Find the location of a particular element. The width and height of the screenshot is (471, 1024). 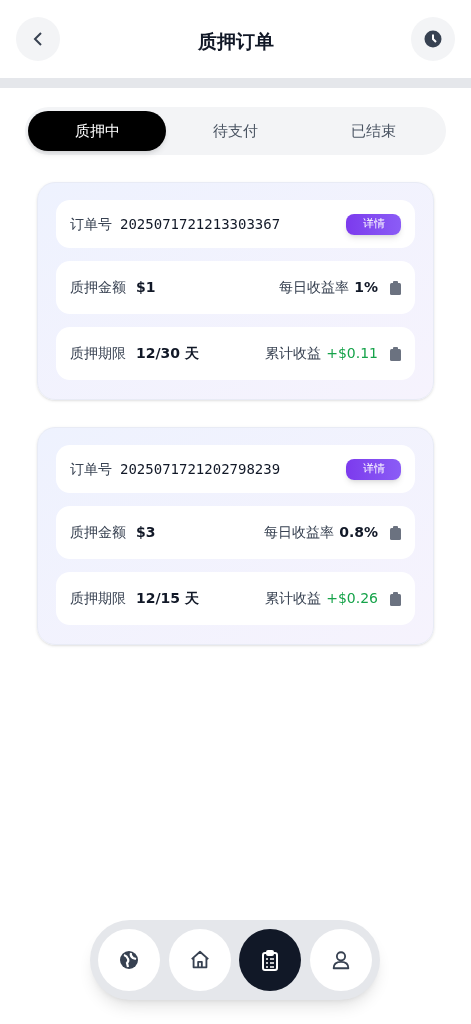

earnings-value: +$0.26 is located at coordinates (352, 598).